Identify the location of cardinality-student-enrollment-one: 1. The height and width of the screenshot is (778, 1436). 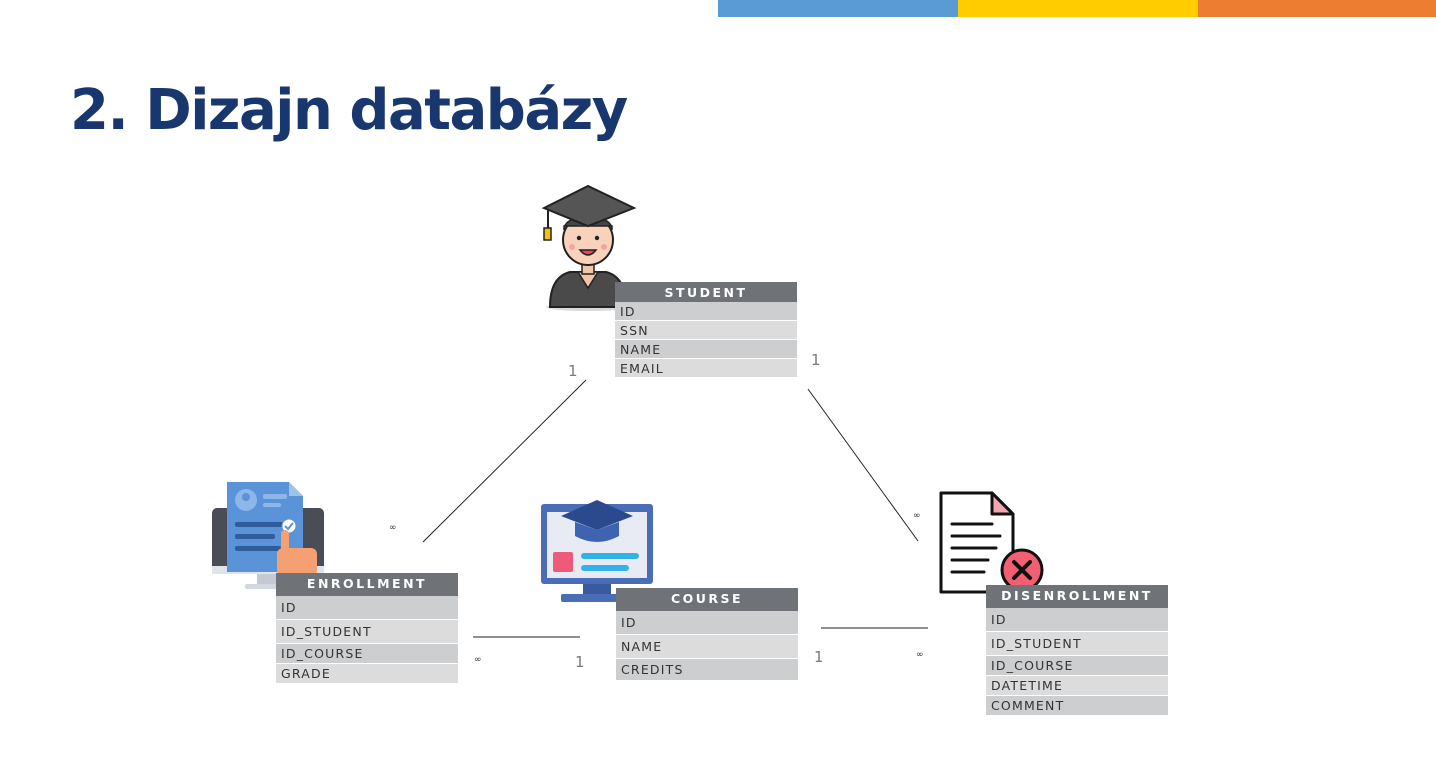
(573, 371).